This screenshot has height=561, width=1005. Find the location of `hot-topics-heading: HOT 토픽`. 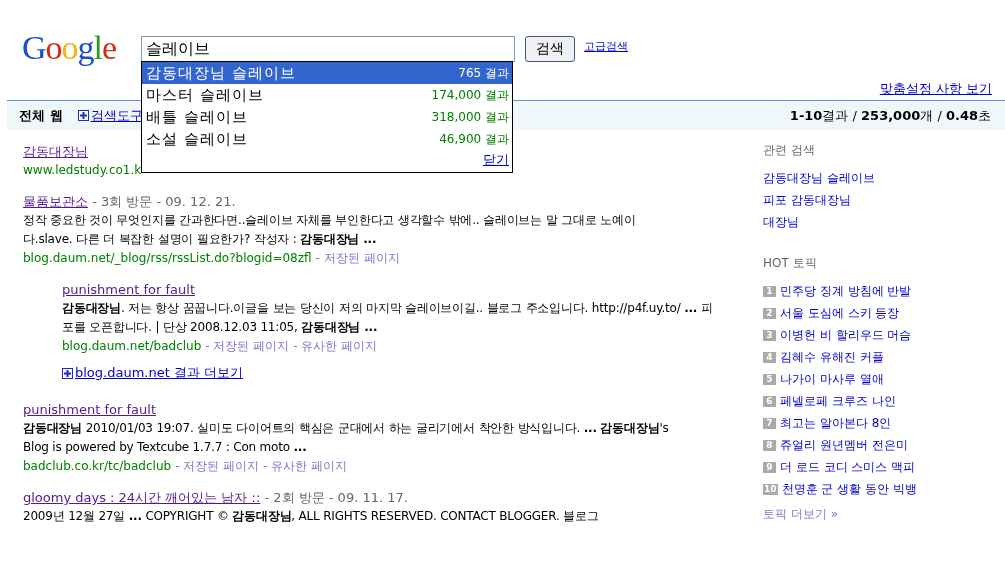

hot-topics-heading: HOT 토픽 is located at coordinates (790, 263).